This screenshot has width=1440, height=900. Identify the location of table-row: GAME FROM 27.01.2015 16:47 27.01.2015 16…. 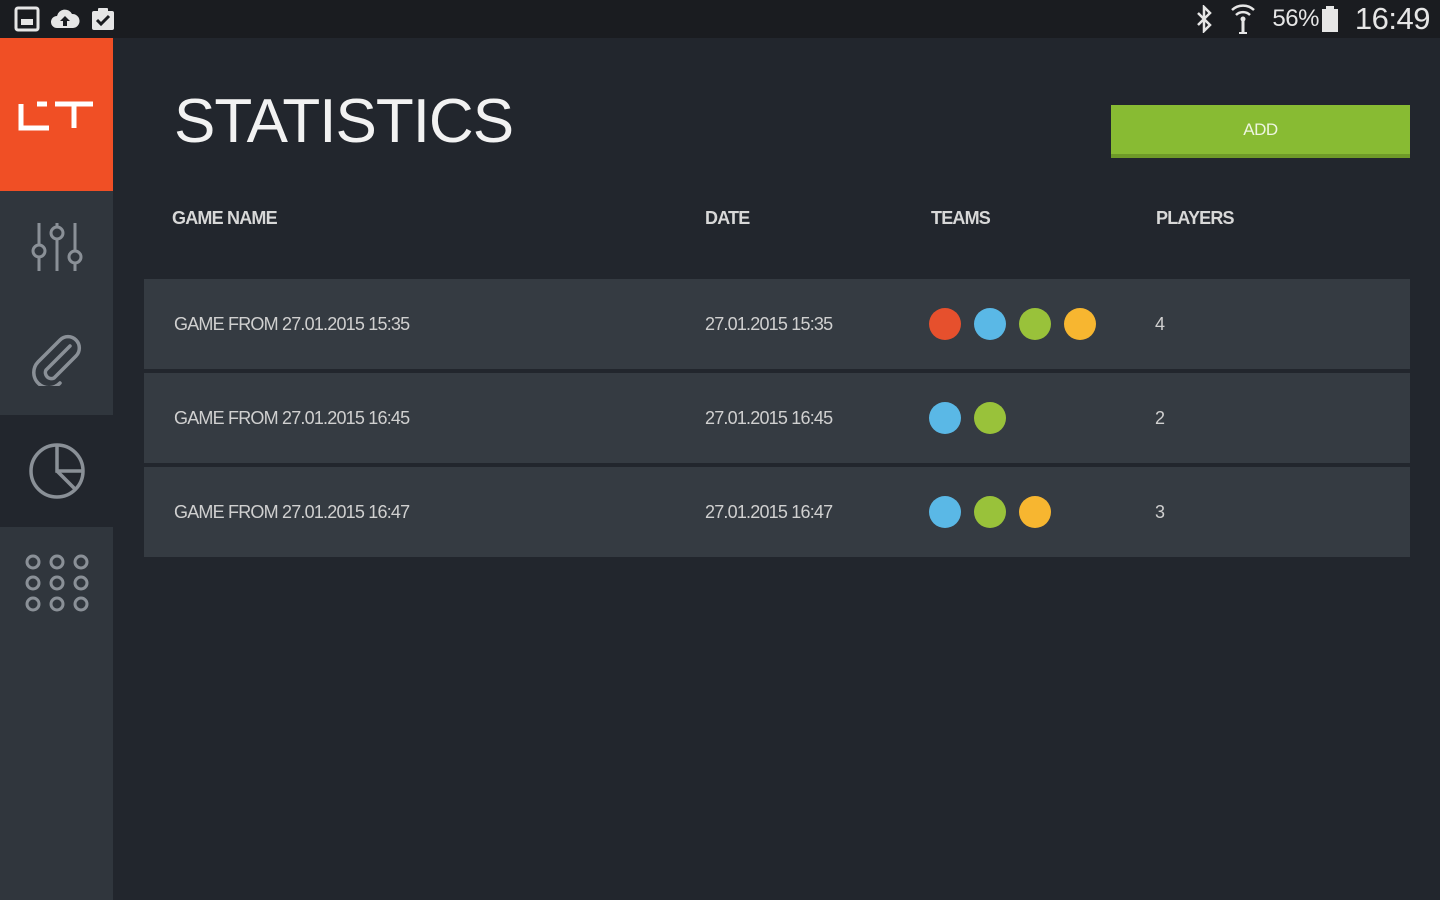
(777, 512).